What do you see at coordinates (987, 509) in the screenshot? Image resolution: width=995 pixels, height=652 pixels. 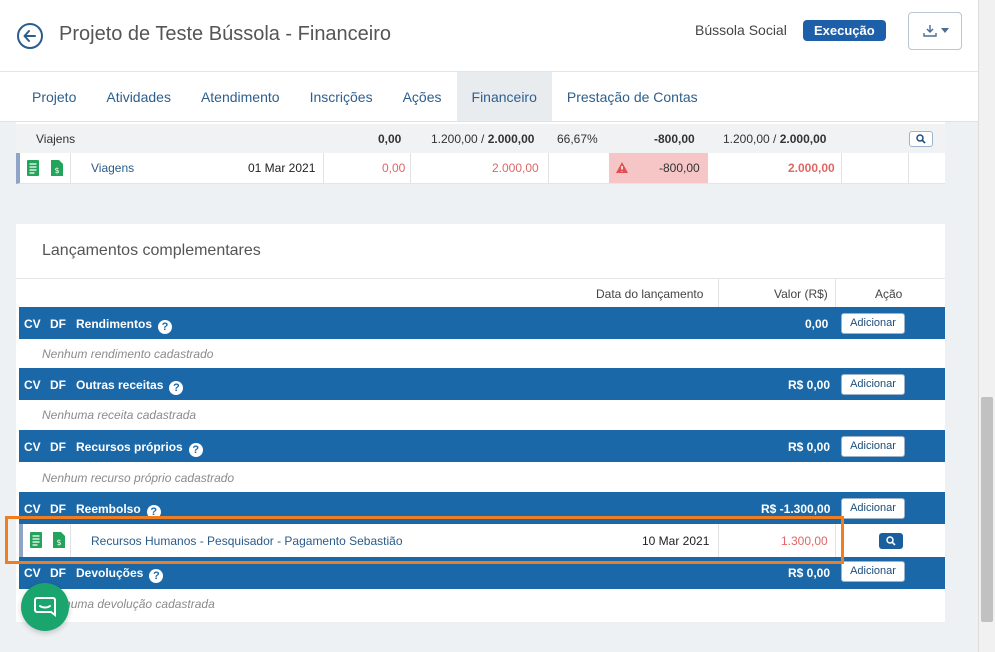 I see `scrollbar-thumb` at bounding box center [987, 509].